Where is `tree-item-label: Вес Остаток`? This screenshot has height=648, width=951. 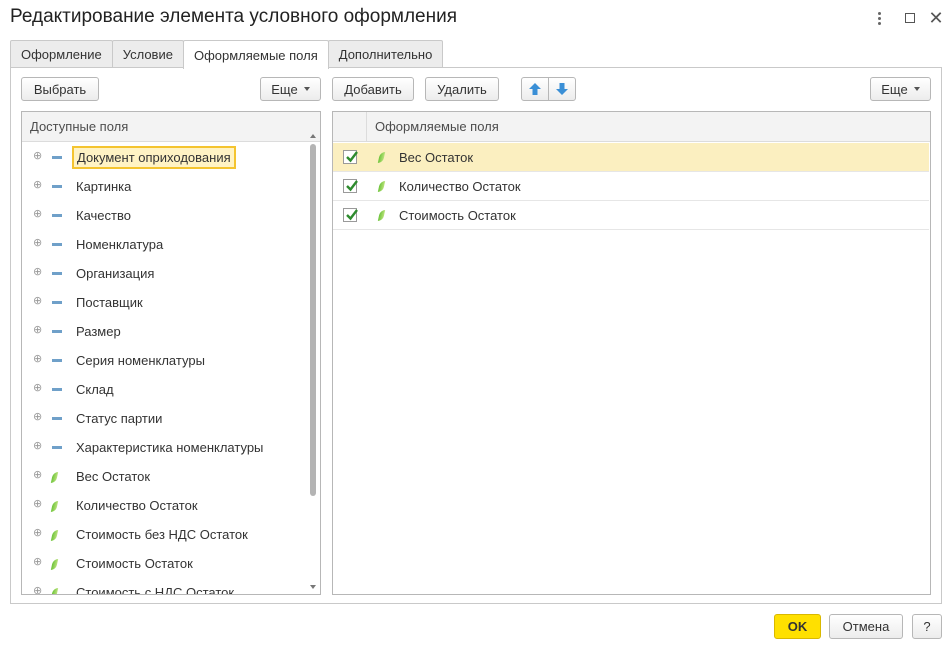
tree-item-label: Вес Остаток is located at coordinates (113, 476).